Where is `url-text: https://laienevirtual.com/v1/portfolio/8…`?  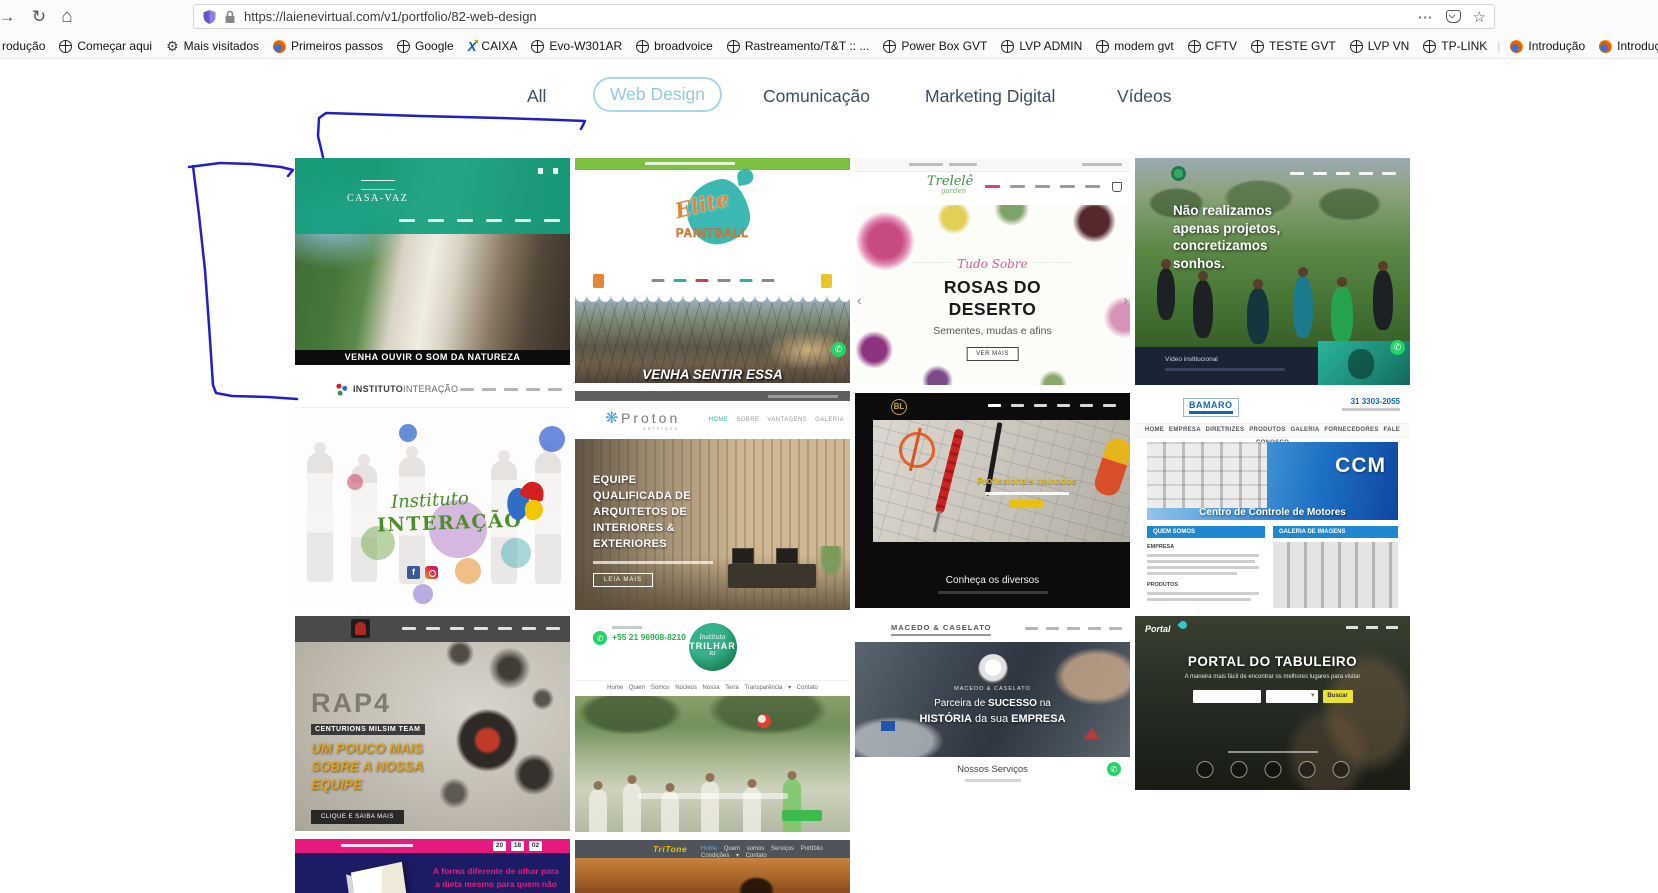 url-text: https://laienevirtual.com/v1/portfolio/8… is located at coordinates (390, 16).